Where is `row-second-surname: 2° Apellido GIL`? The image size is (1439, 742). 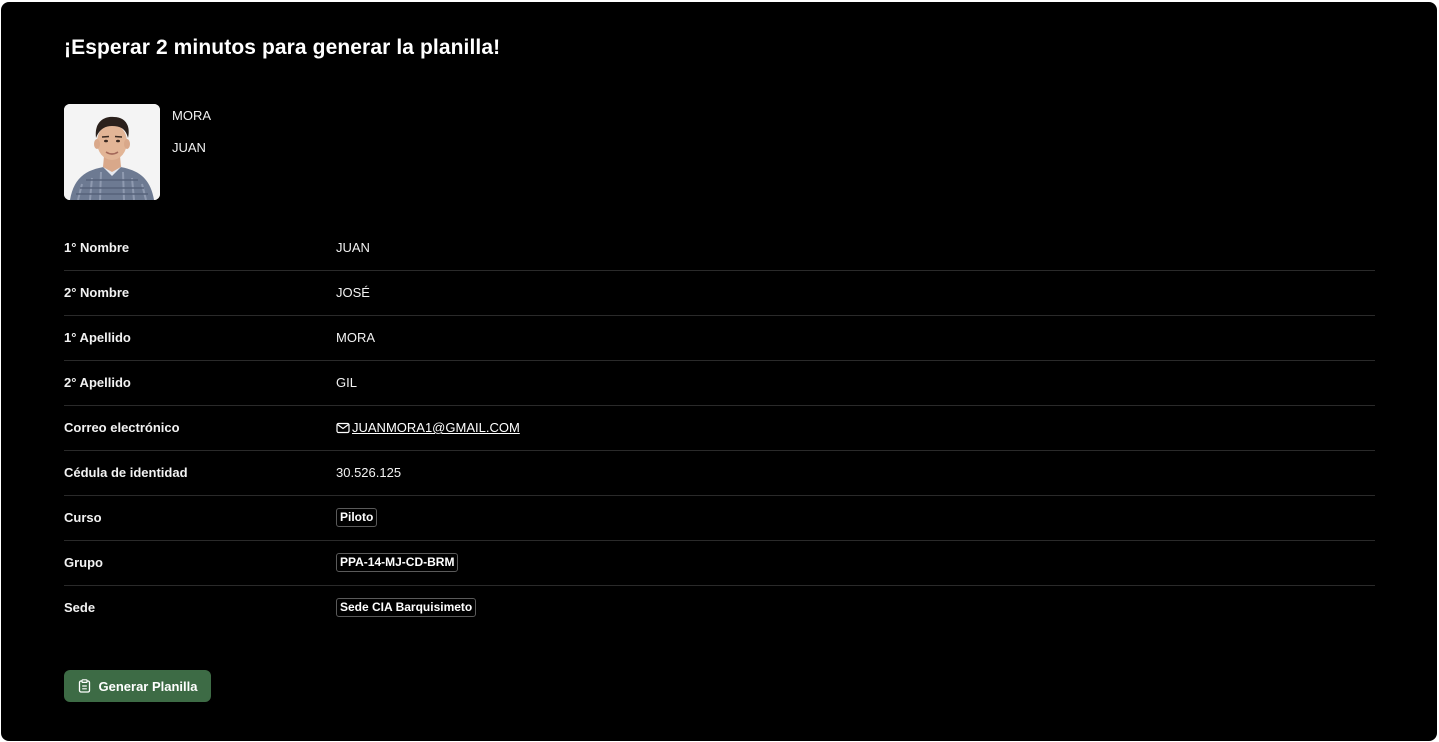
row-second-surname: 2° Apellido GIL is located at coordinates (719, 383).